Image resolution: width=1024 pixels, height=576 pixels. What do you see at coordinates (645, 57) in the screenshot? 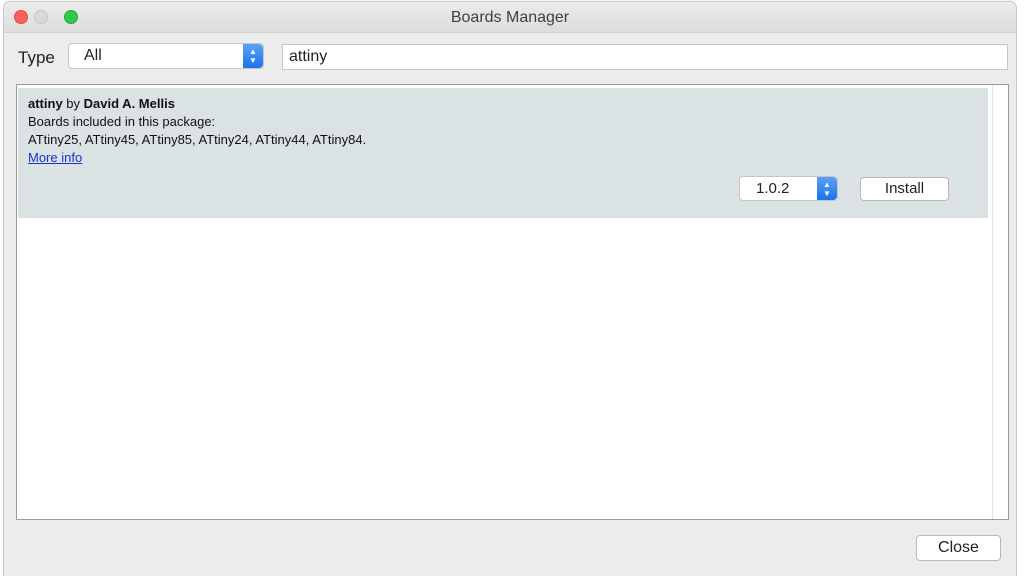
I see `search-input: attiny` at bounding box center [645, 57].